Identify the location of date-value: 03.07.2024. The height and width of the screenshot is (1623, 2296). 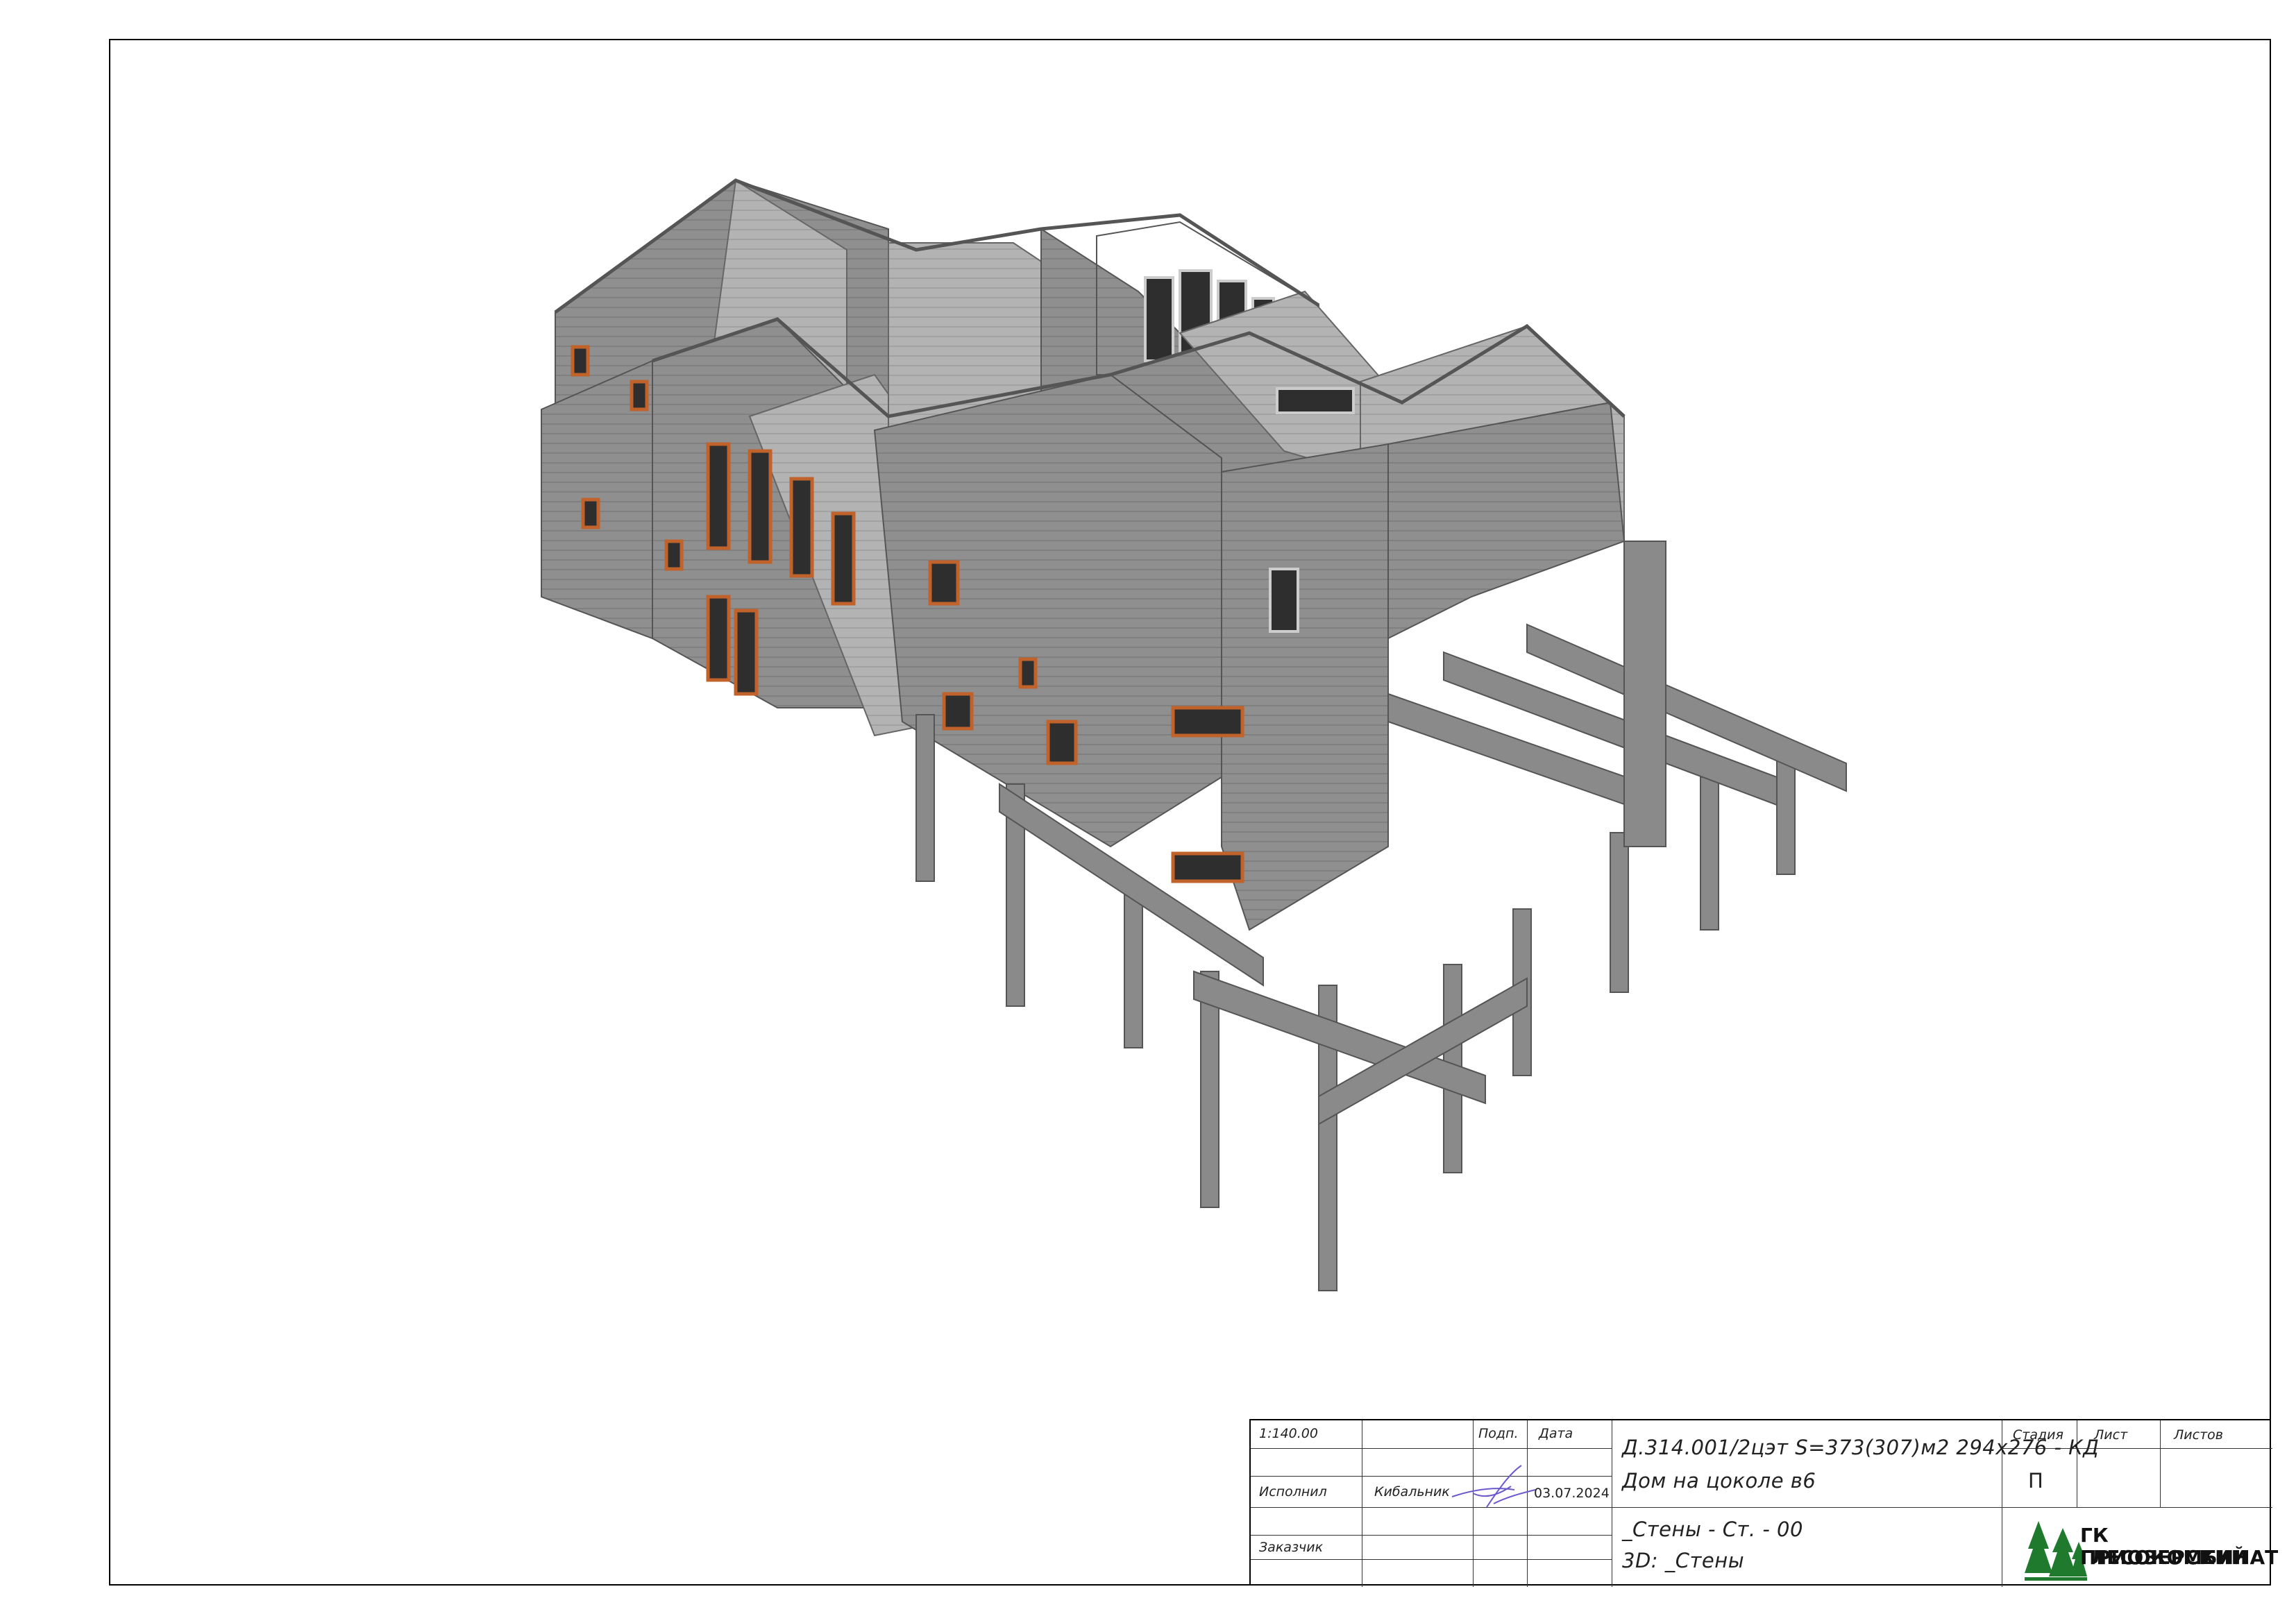
(1572, 1493).